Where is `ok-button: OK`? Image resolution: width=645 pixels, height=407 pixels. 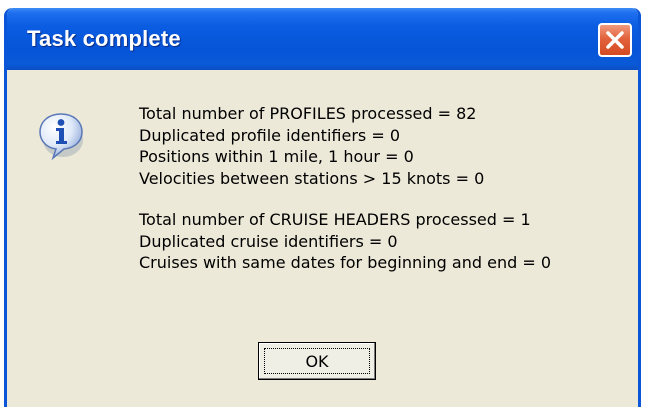
ok-button: OK is located at coordinates (317, 361).